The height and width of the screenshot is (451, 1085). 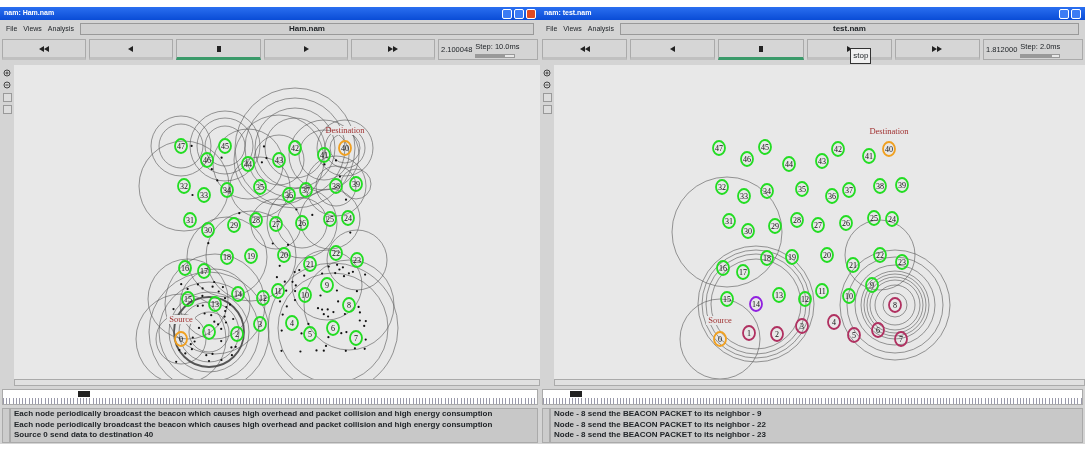 I want to click on node-label: 32, so click(x=722, y=187).